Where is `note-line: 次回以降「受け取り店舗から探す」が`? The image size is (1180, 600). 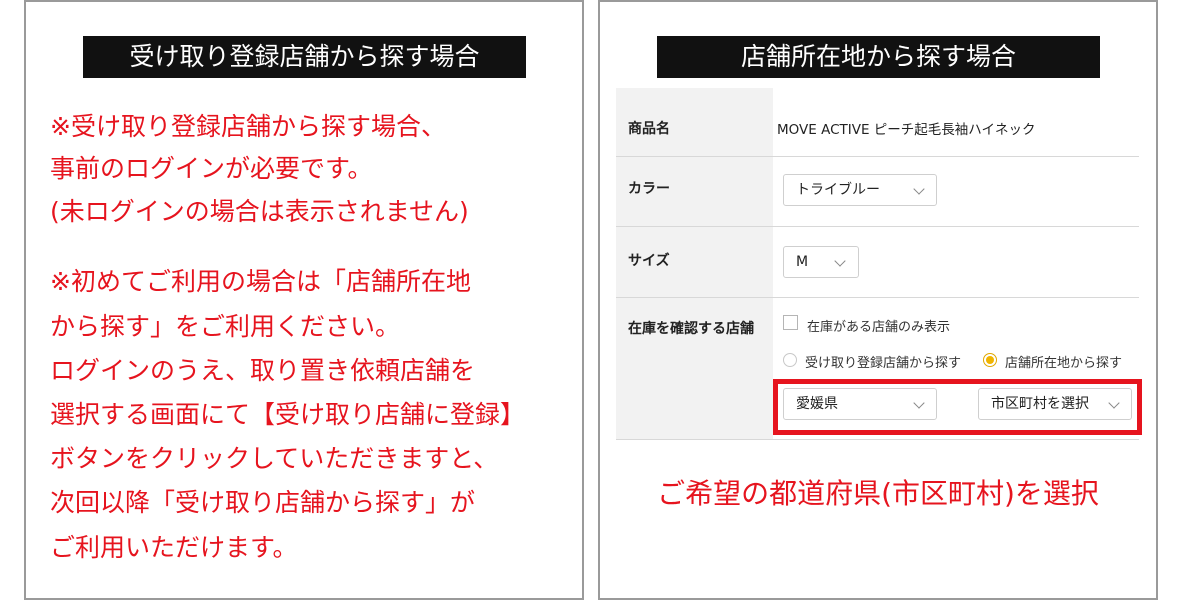 note-line: 次回以降「受け取り店舗から探す」が is located at coordinates (263, 502).